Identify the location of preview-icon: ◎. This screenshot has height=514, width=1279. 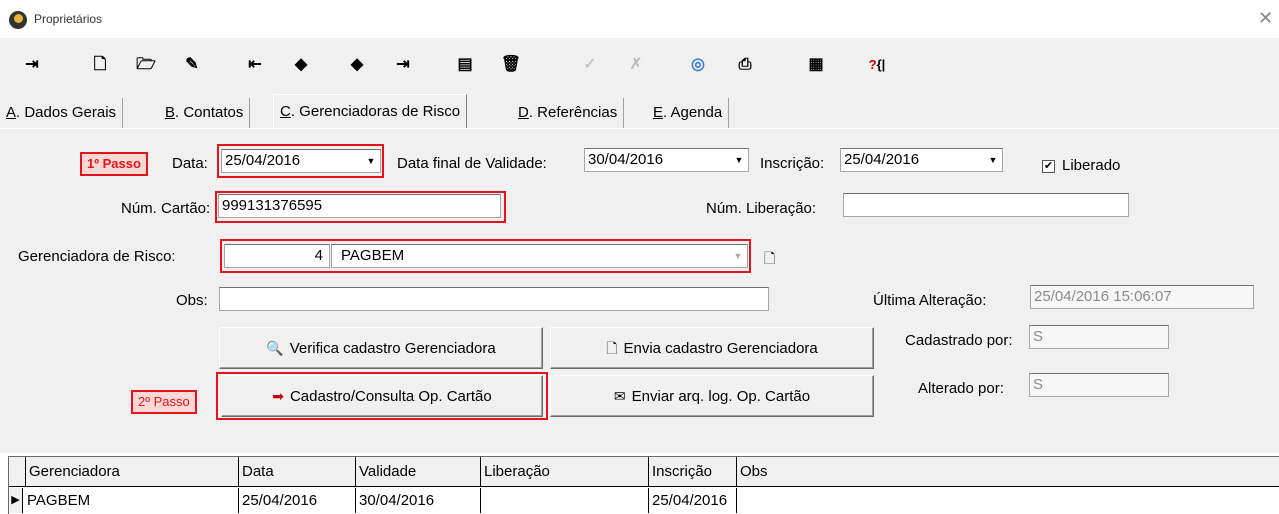
(698, 65).